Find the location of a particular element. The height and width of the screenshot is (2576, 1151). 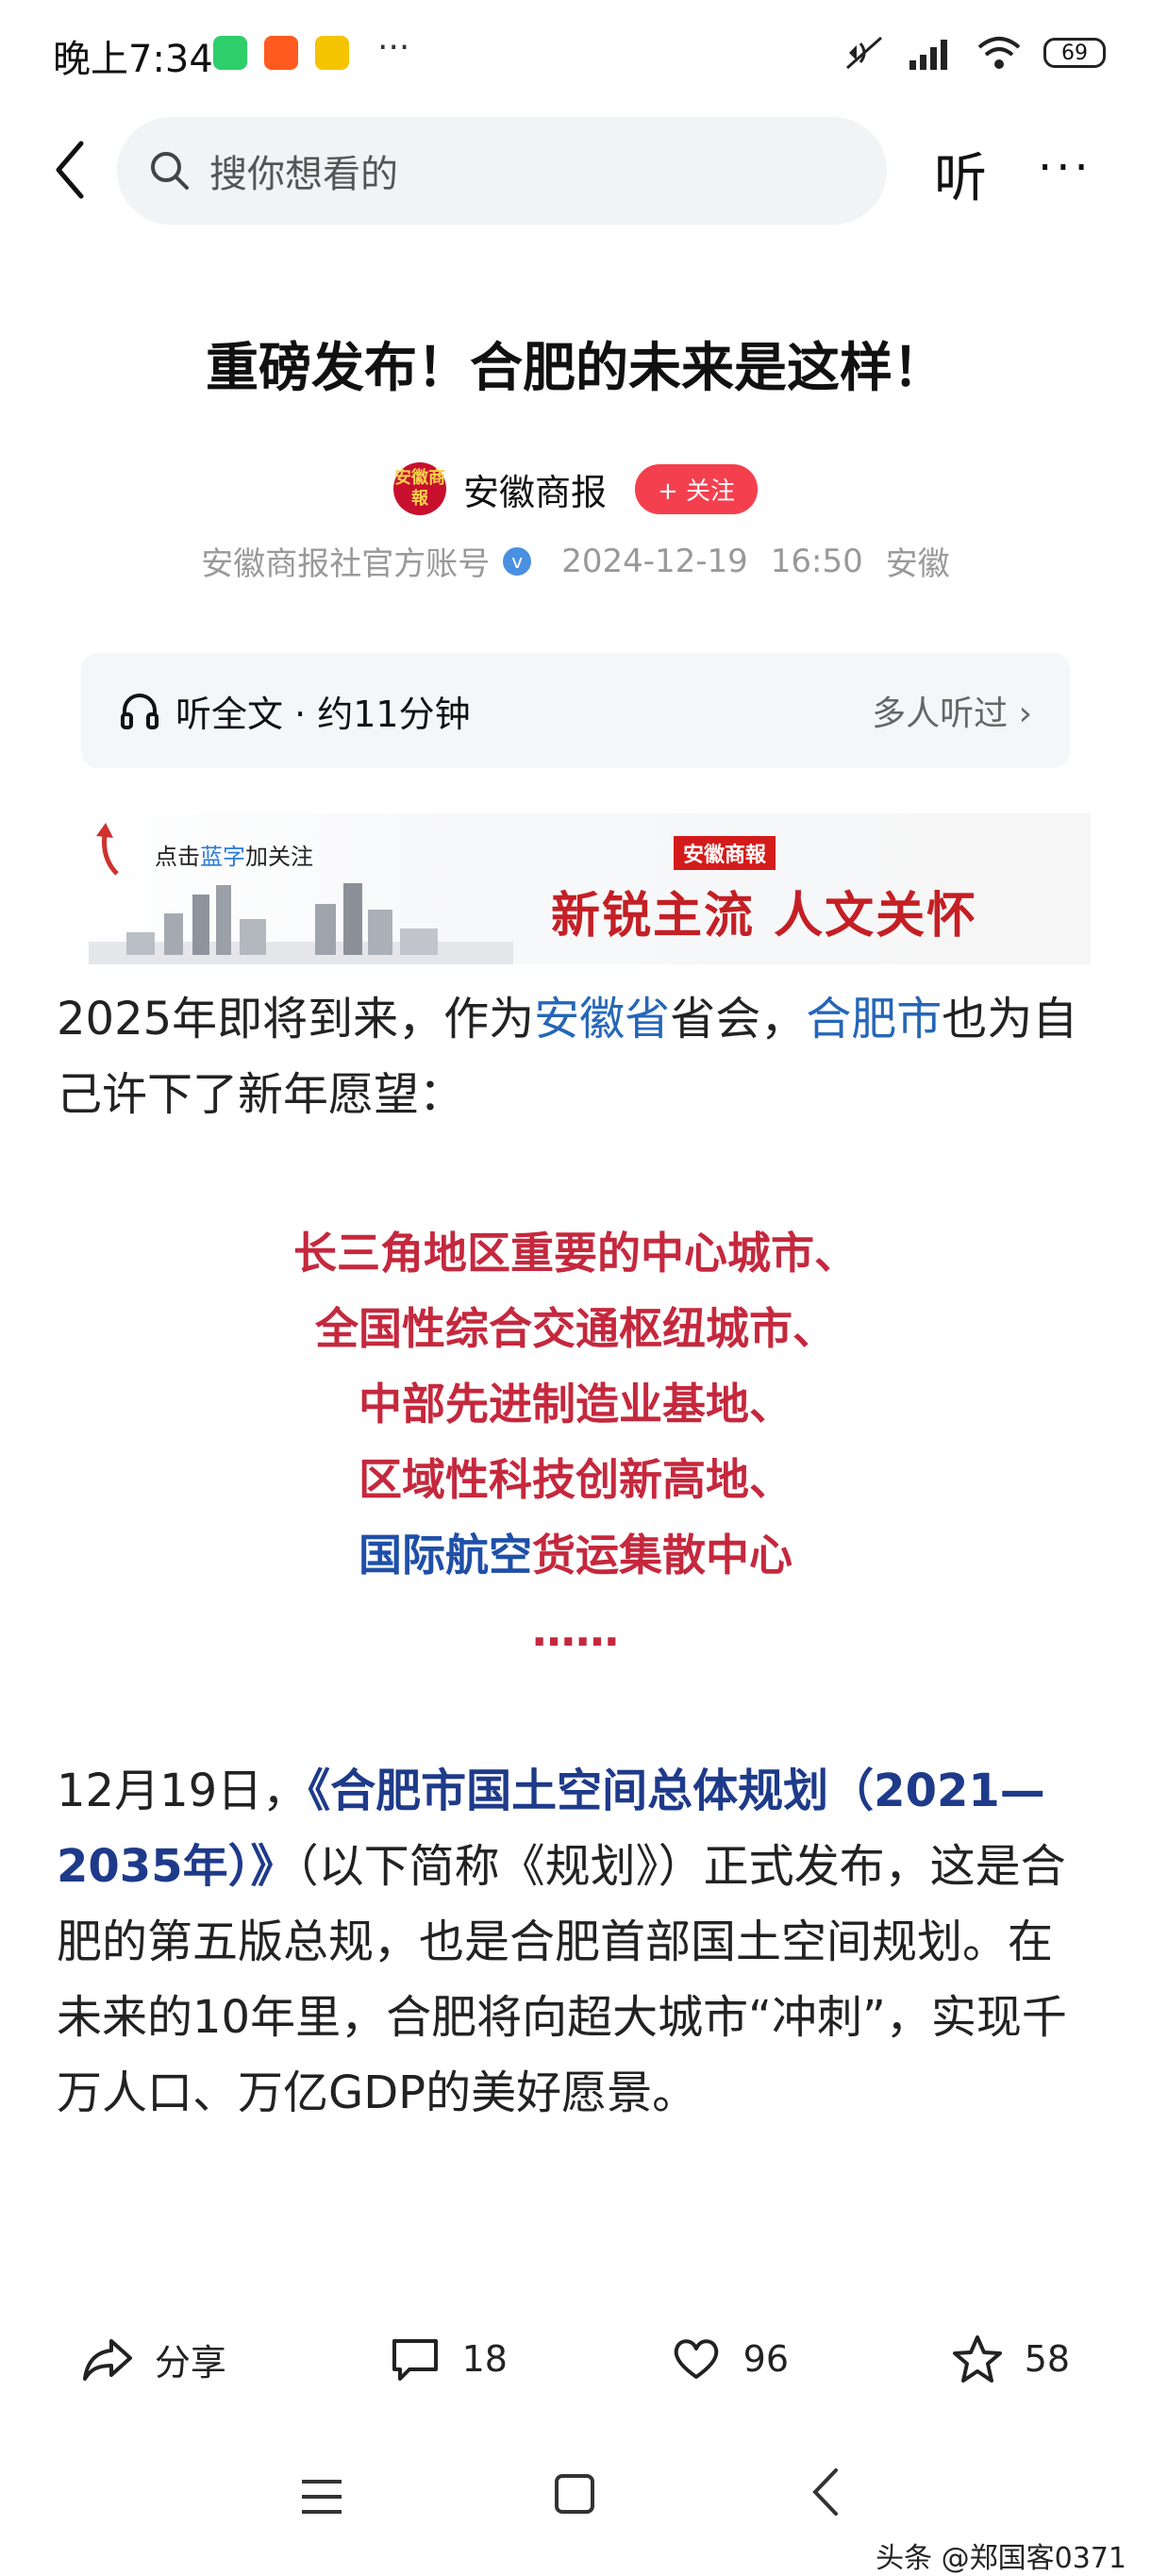

wechat-icon is located at coordinates (230, 53).